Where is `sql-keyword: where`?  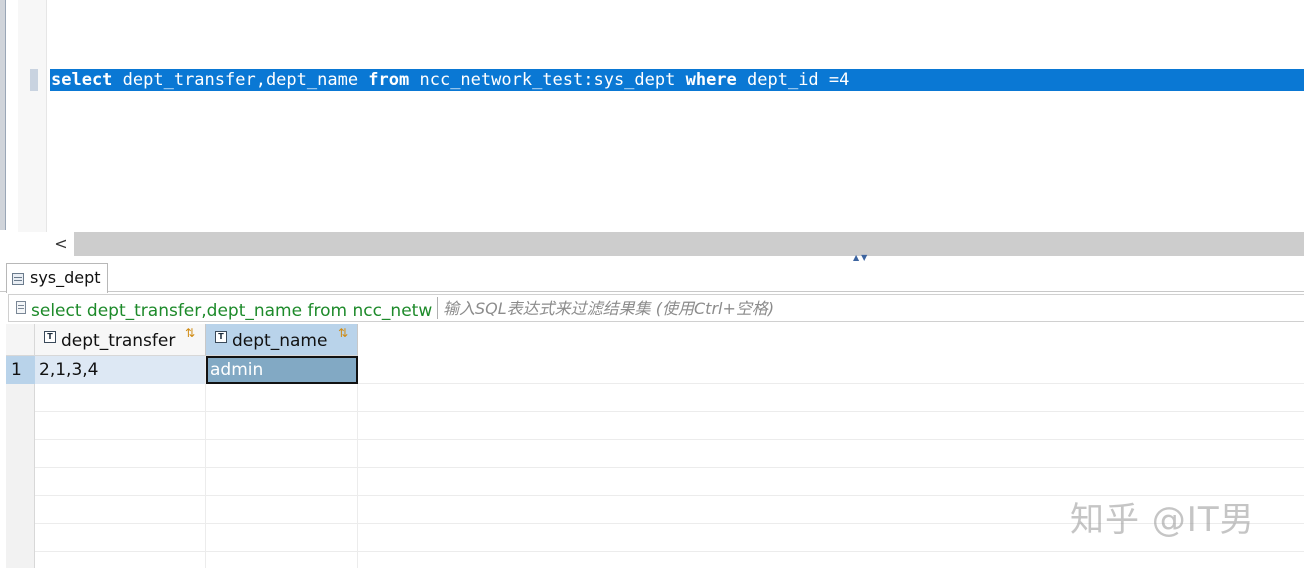 sql-keyword: where is located at coordinates (711, 80).